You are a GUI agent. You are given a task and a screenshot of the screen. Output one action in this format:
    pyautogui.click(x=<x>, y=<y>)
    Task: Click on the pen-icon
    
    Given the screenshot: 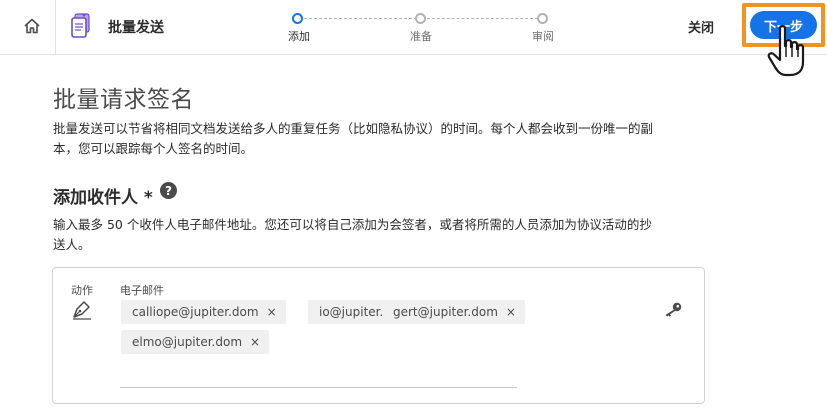 What is the action you would take?
    pyautogui.click(x=82, y=309)
    